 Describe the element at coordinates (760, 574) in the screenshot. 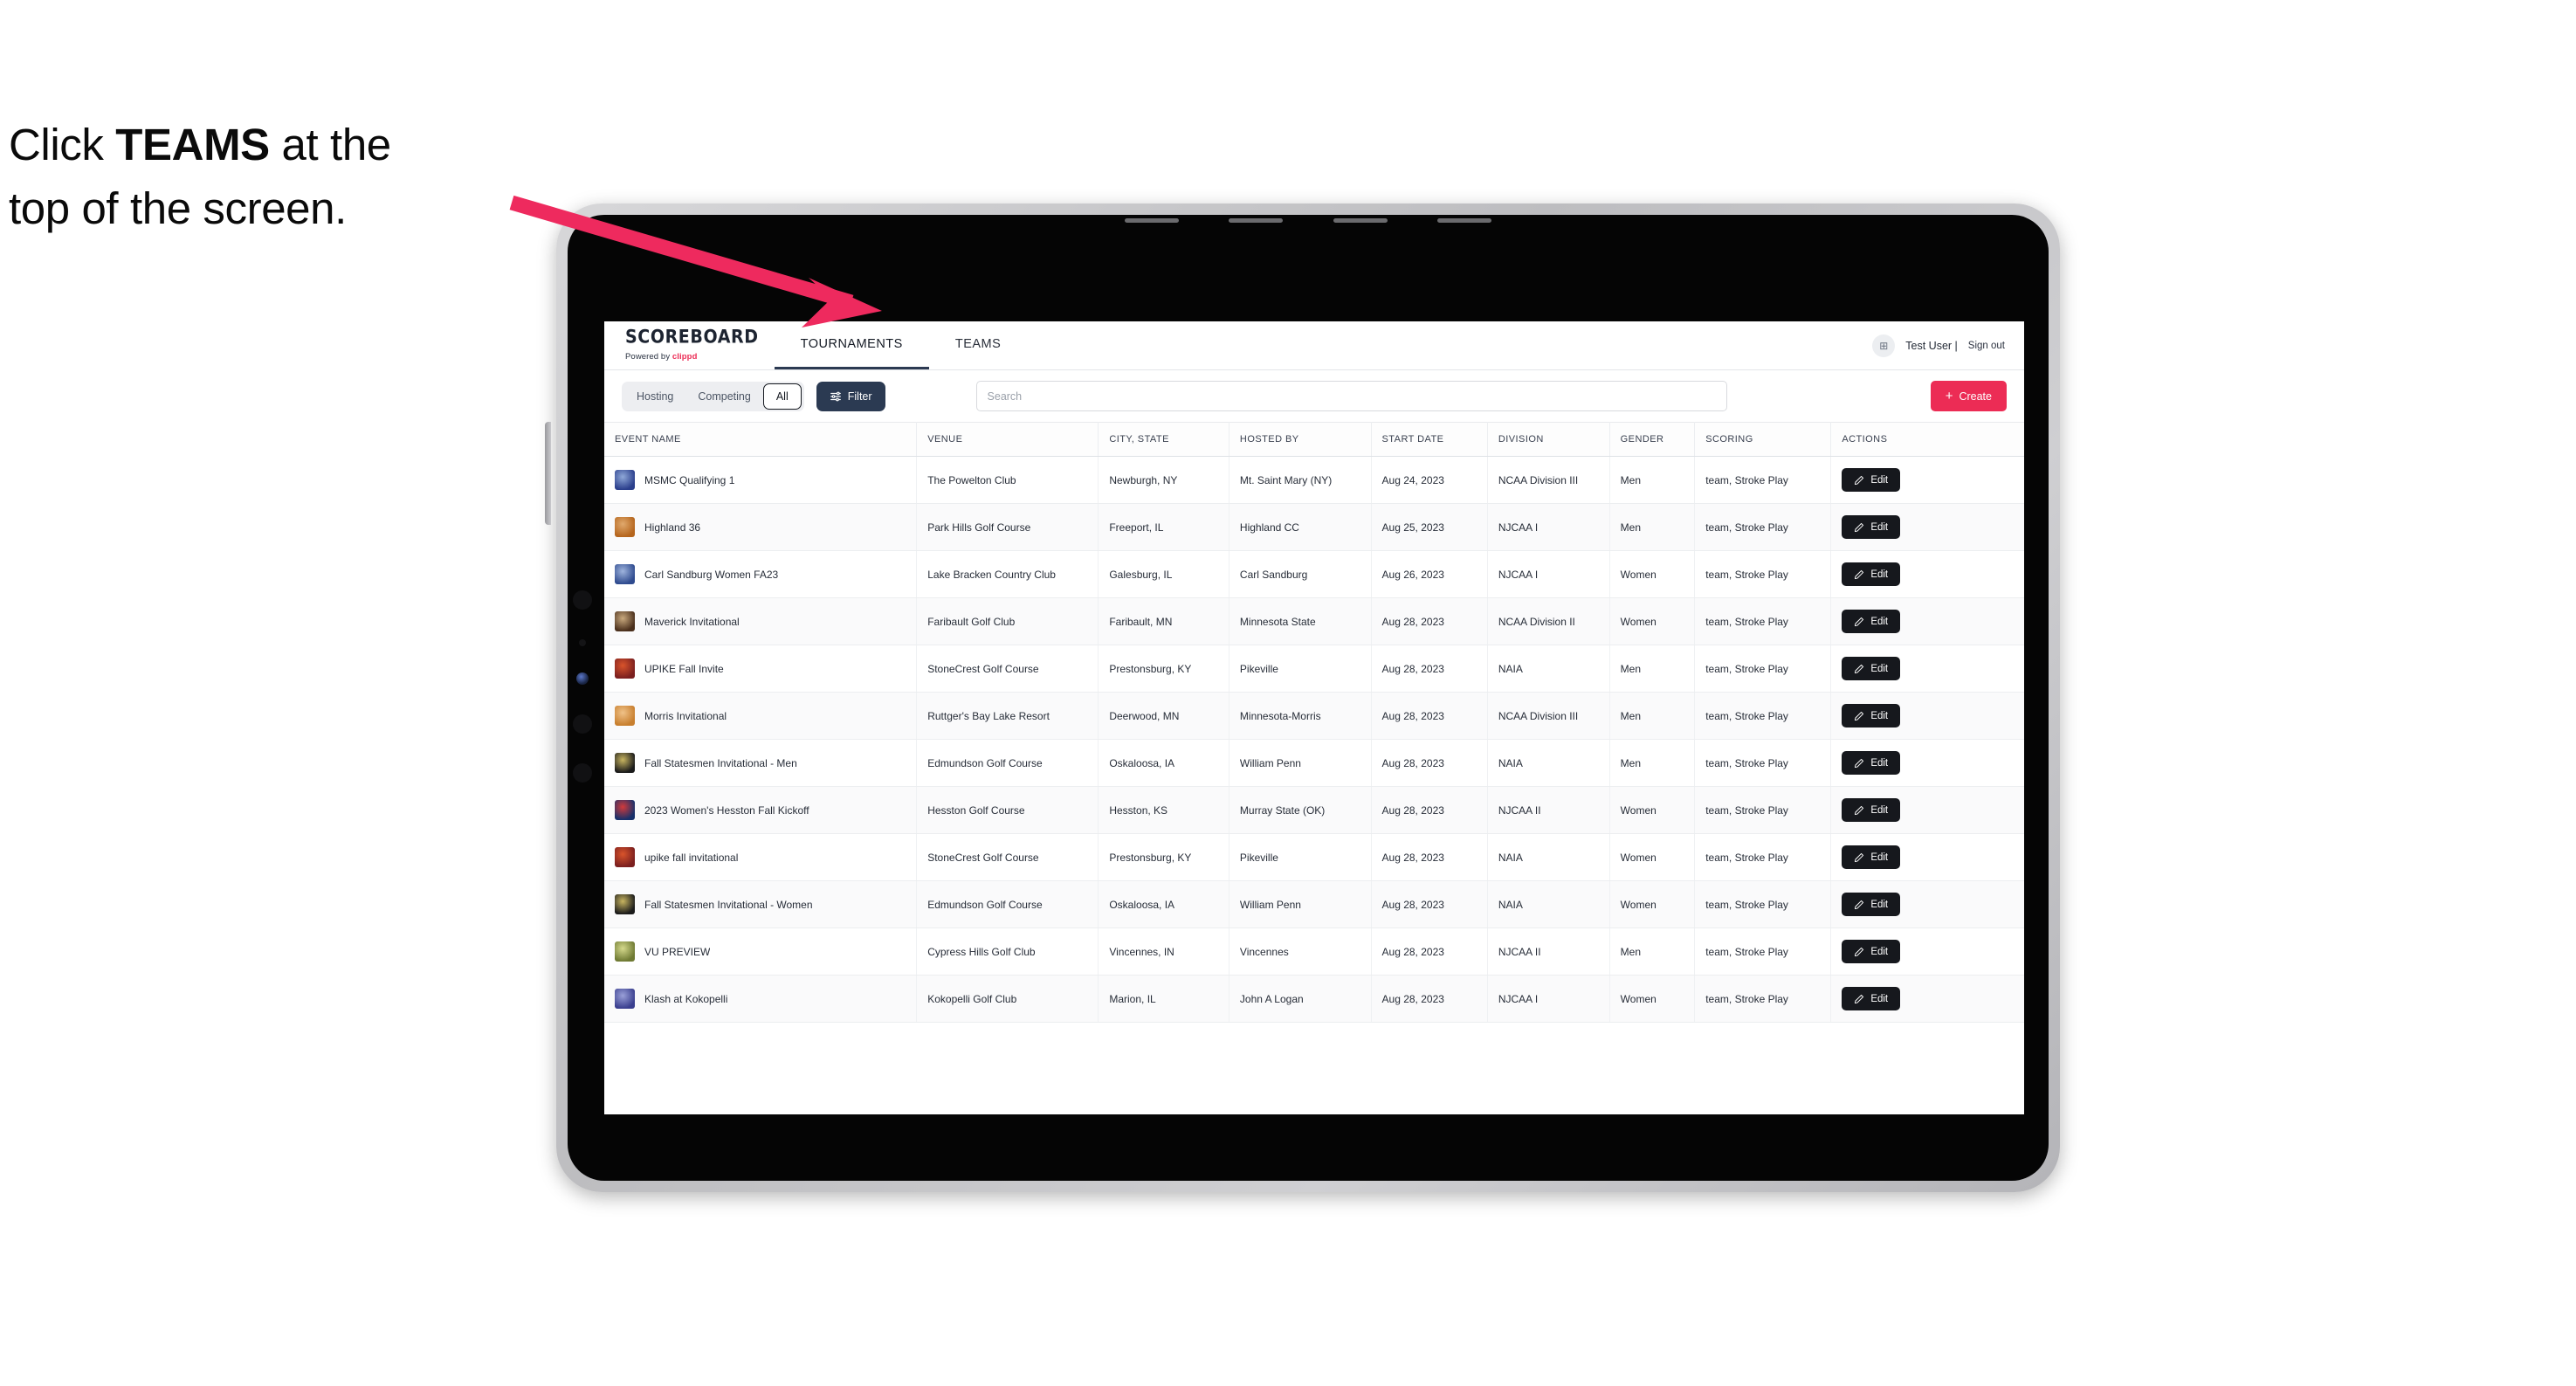

I see `event-cell: Carl Sandburg Women FA23` at that location.